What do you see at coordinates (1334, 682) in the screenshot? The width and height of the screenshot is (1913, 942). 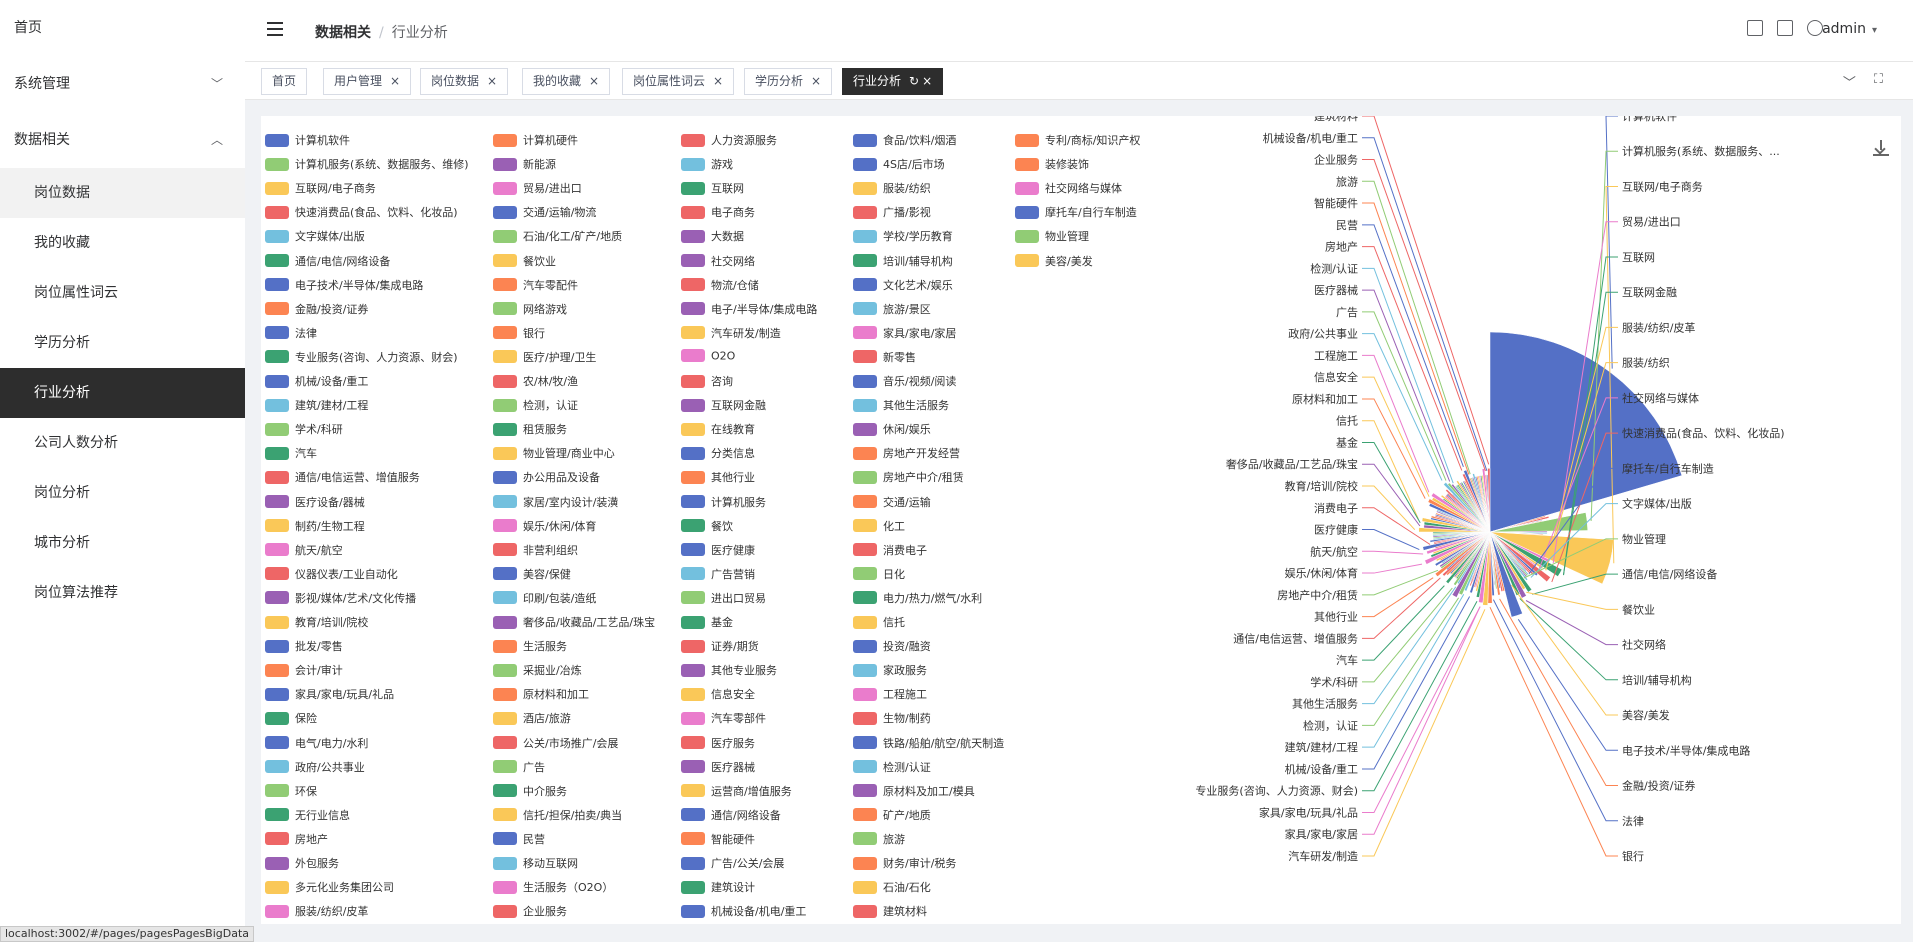 I see `slice-label: 学术/科研` at bounding box center [1334, 682].